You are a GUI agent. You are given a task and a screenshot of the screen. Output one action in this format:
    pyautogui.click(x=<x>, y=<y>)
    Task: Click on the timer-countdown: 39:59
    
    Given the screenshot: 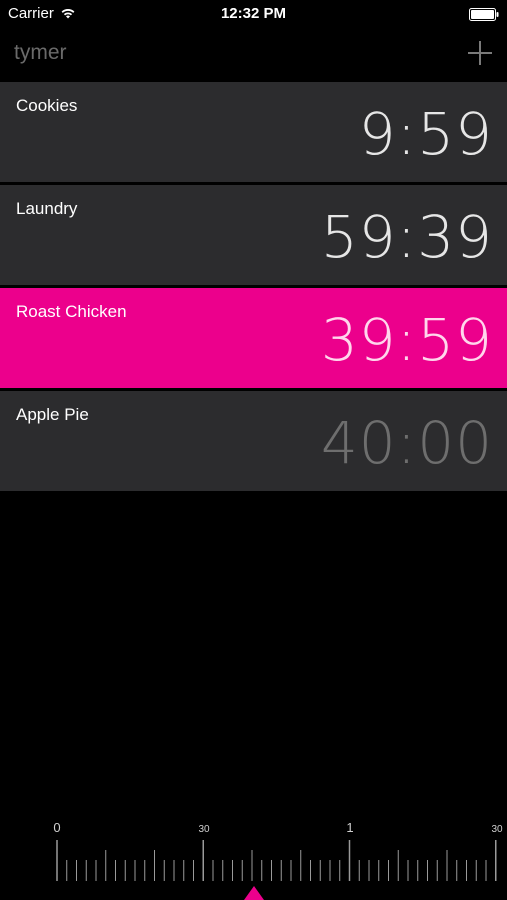 What is the action you would take?
    pyautogui.click(x=406, y=340)
    